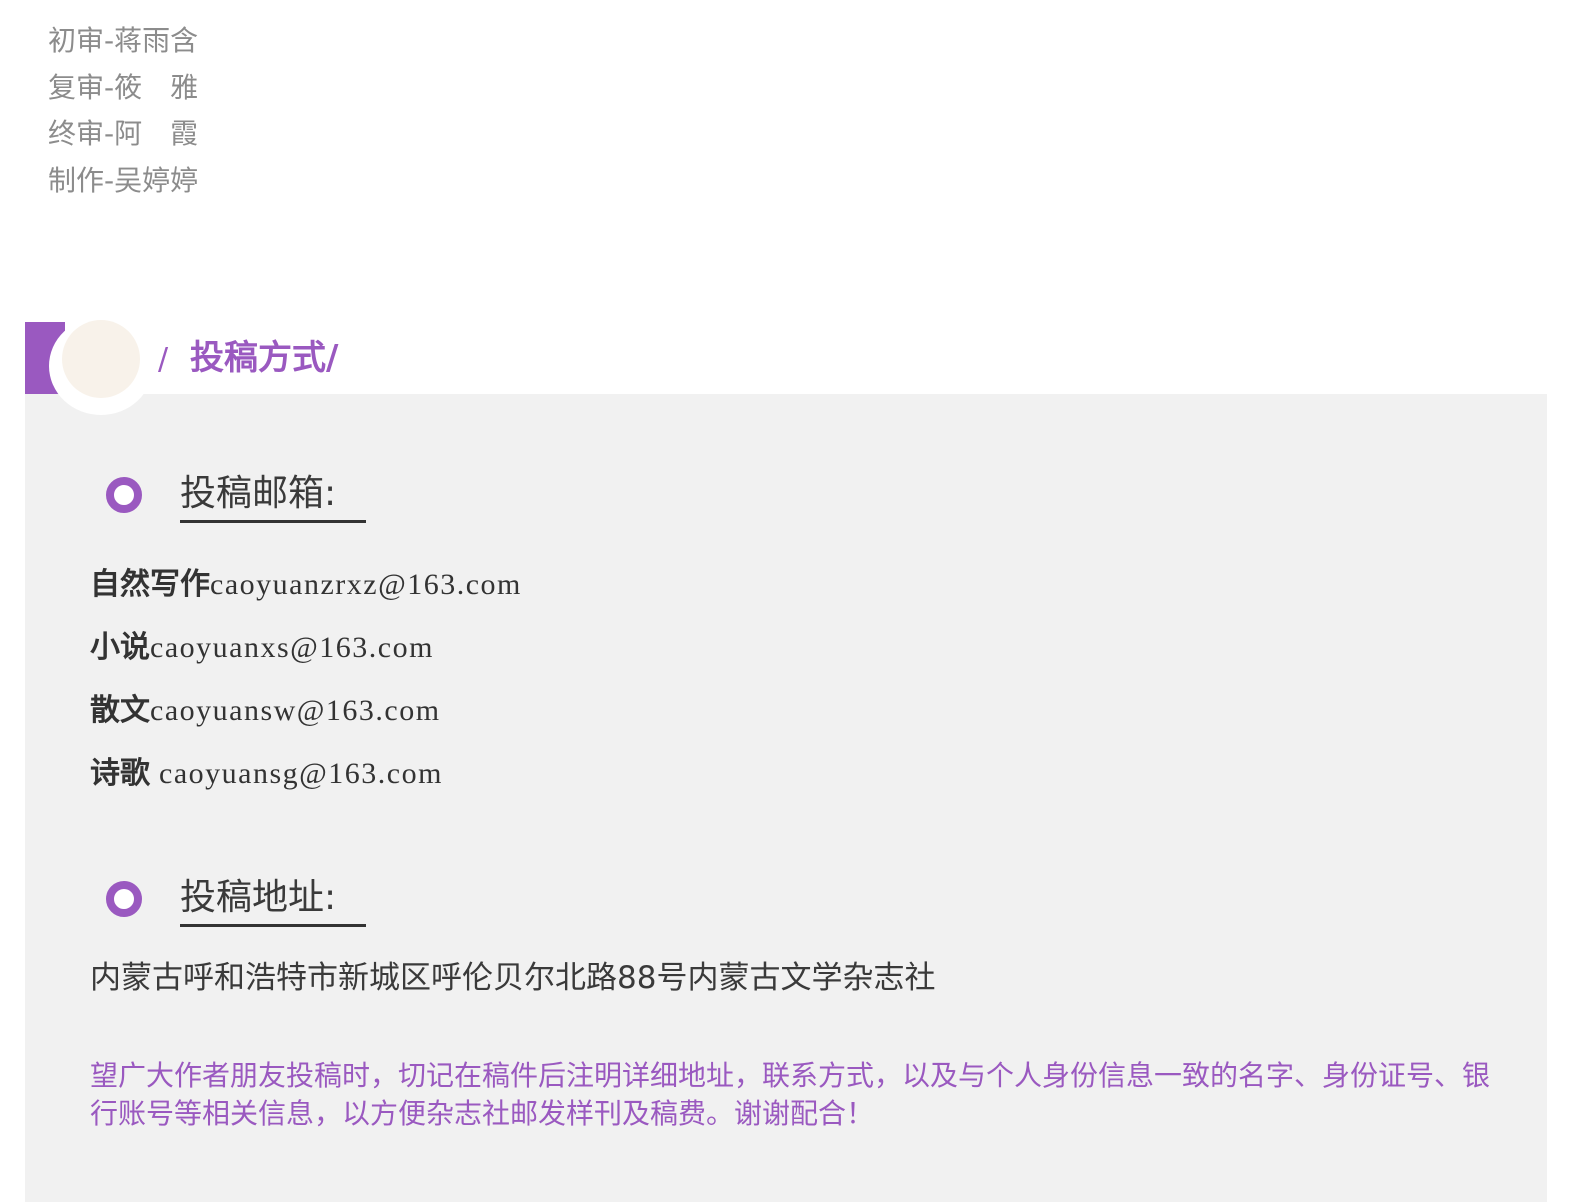 The width and height of the screenshot is (1570, 1202). Describe the element at coordinates (120, 647) in the screenshot. I see `email-category: 小说` at that location.